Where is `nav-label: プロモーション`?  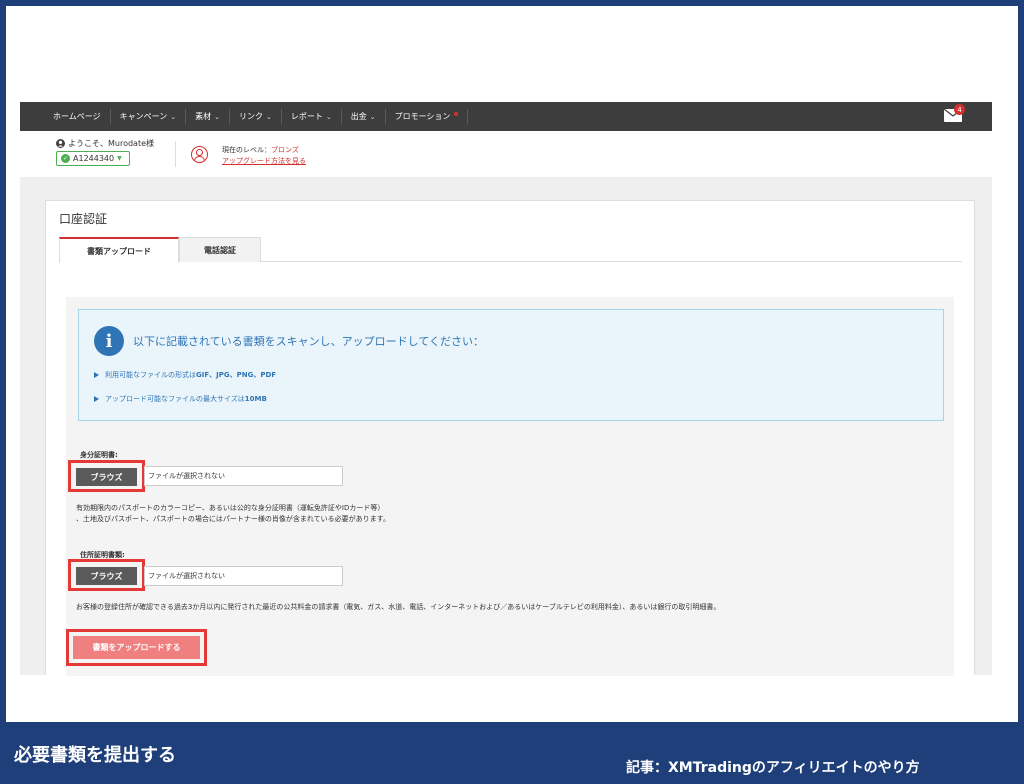 nav-label: プロモーション is located at coordinates (422, 116).